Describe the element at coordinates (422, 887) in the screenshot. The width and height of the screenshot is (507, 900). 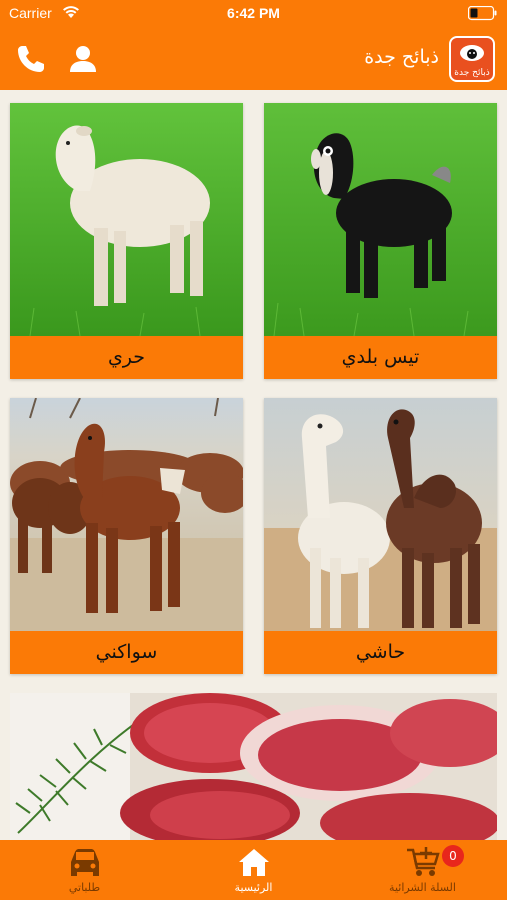
I see `tab-label: السلة الشرائية` at that location.